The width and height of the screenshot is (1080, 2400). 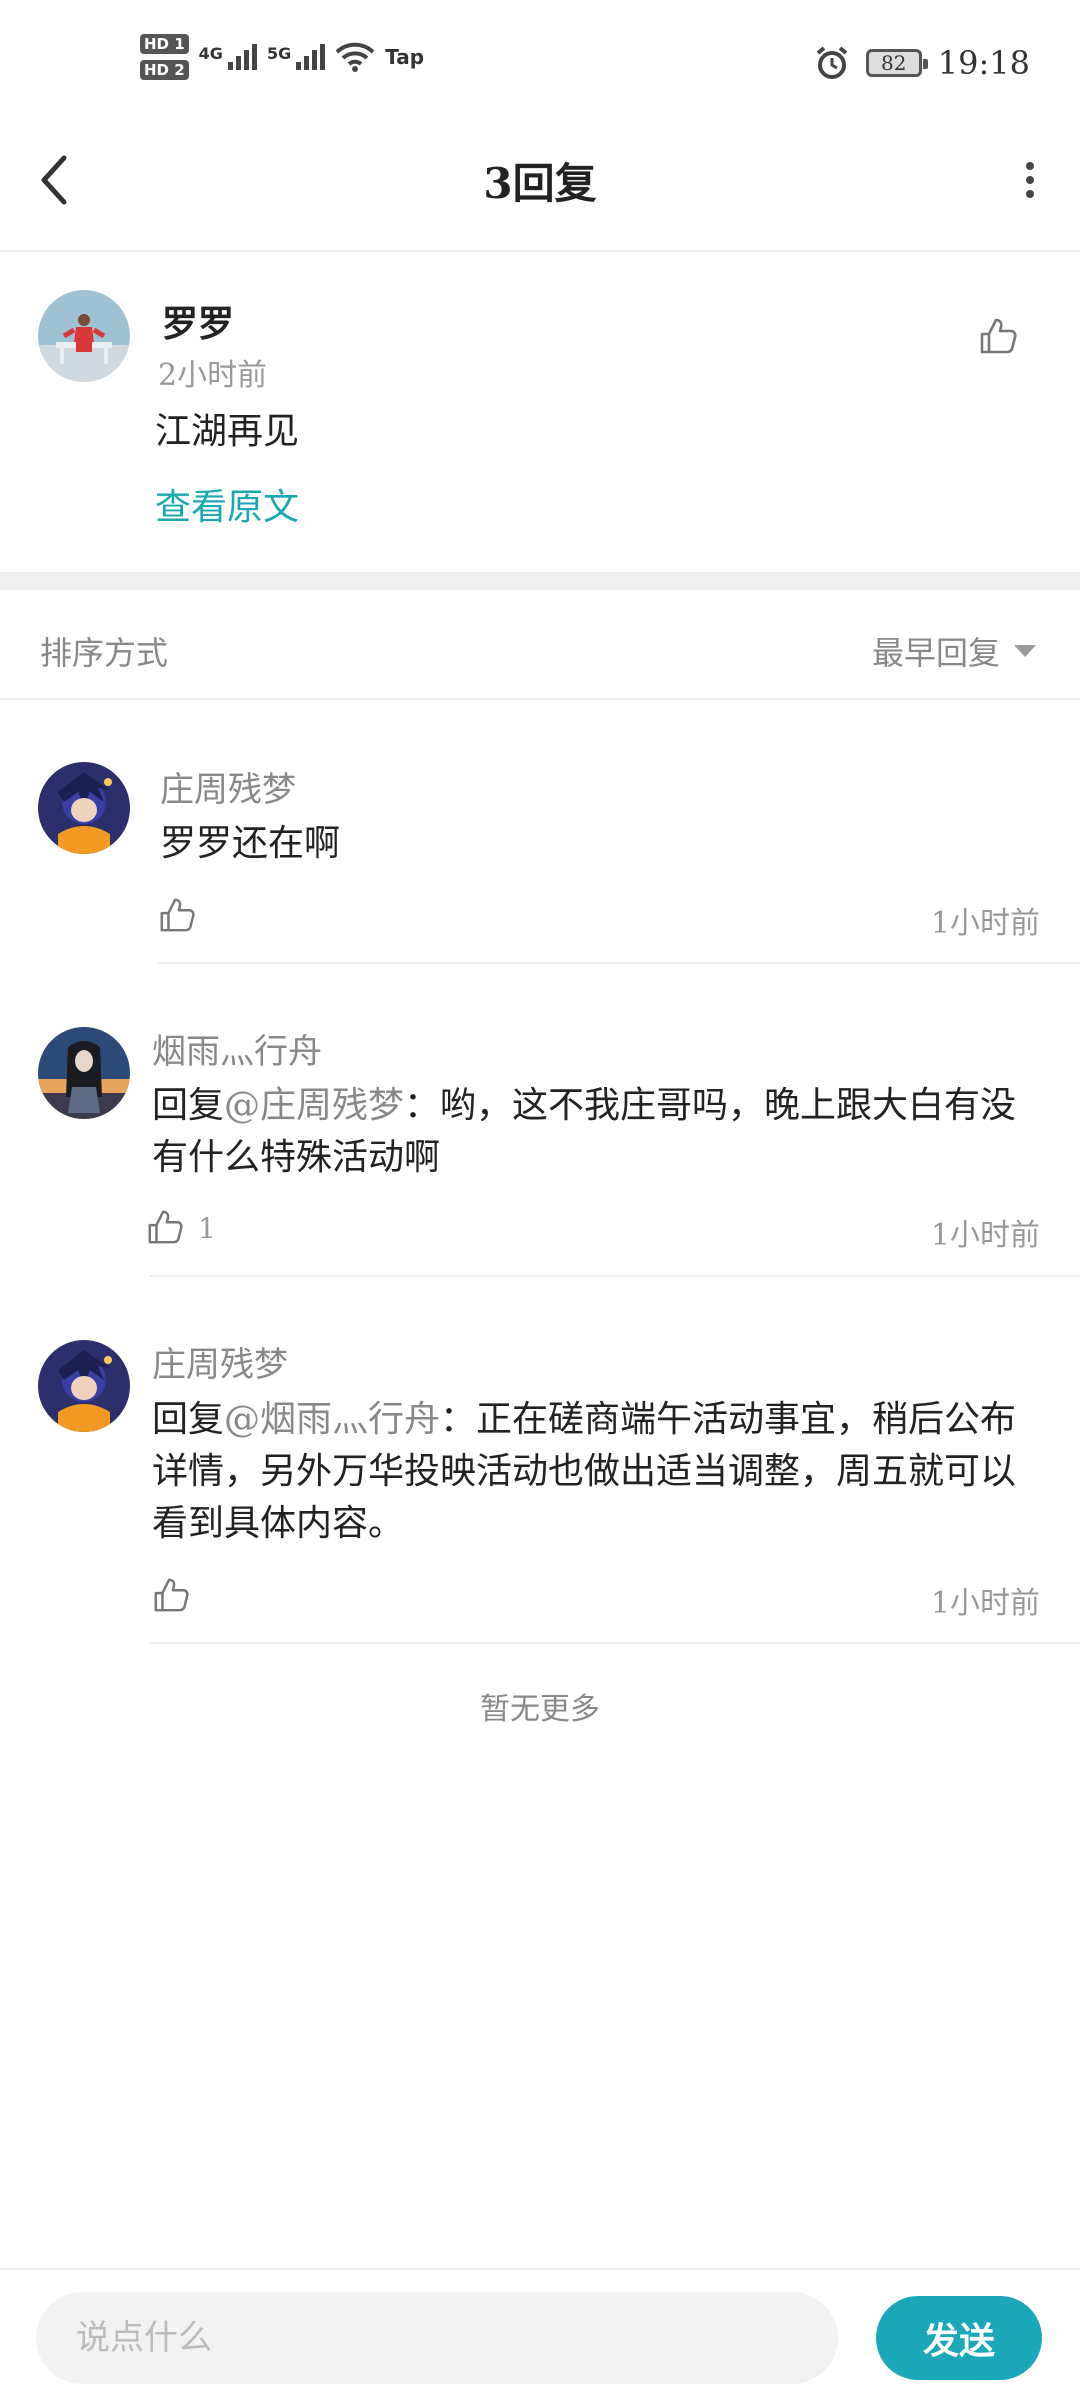 I want to click on reply-like-count: 1, so click(x=207, y=1228).